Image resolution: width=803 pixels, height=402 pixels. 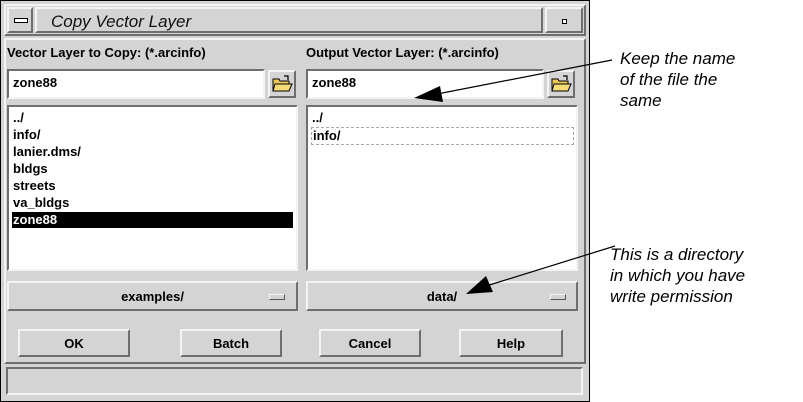 What do you see at coordinates (522, 77) in the screenshot?
I see `arrow-line-top` at bounding box center [522, 77].